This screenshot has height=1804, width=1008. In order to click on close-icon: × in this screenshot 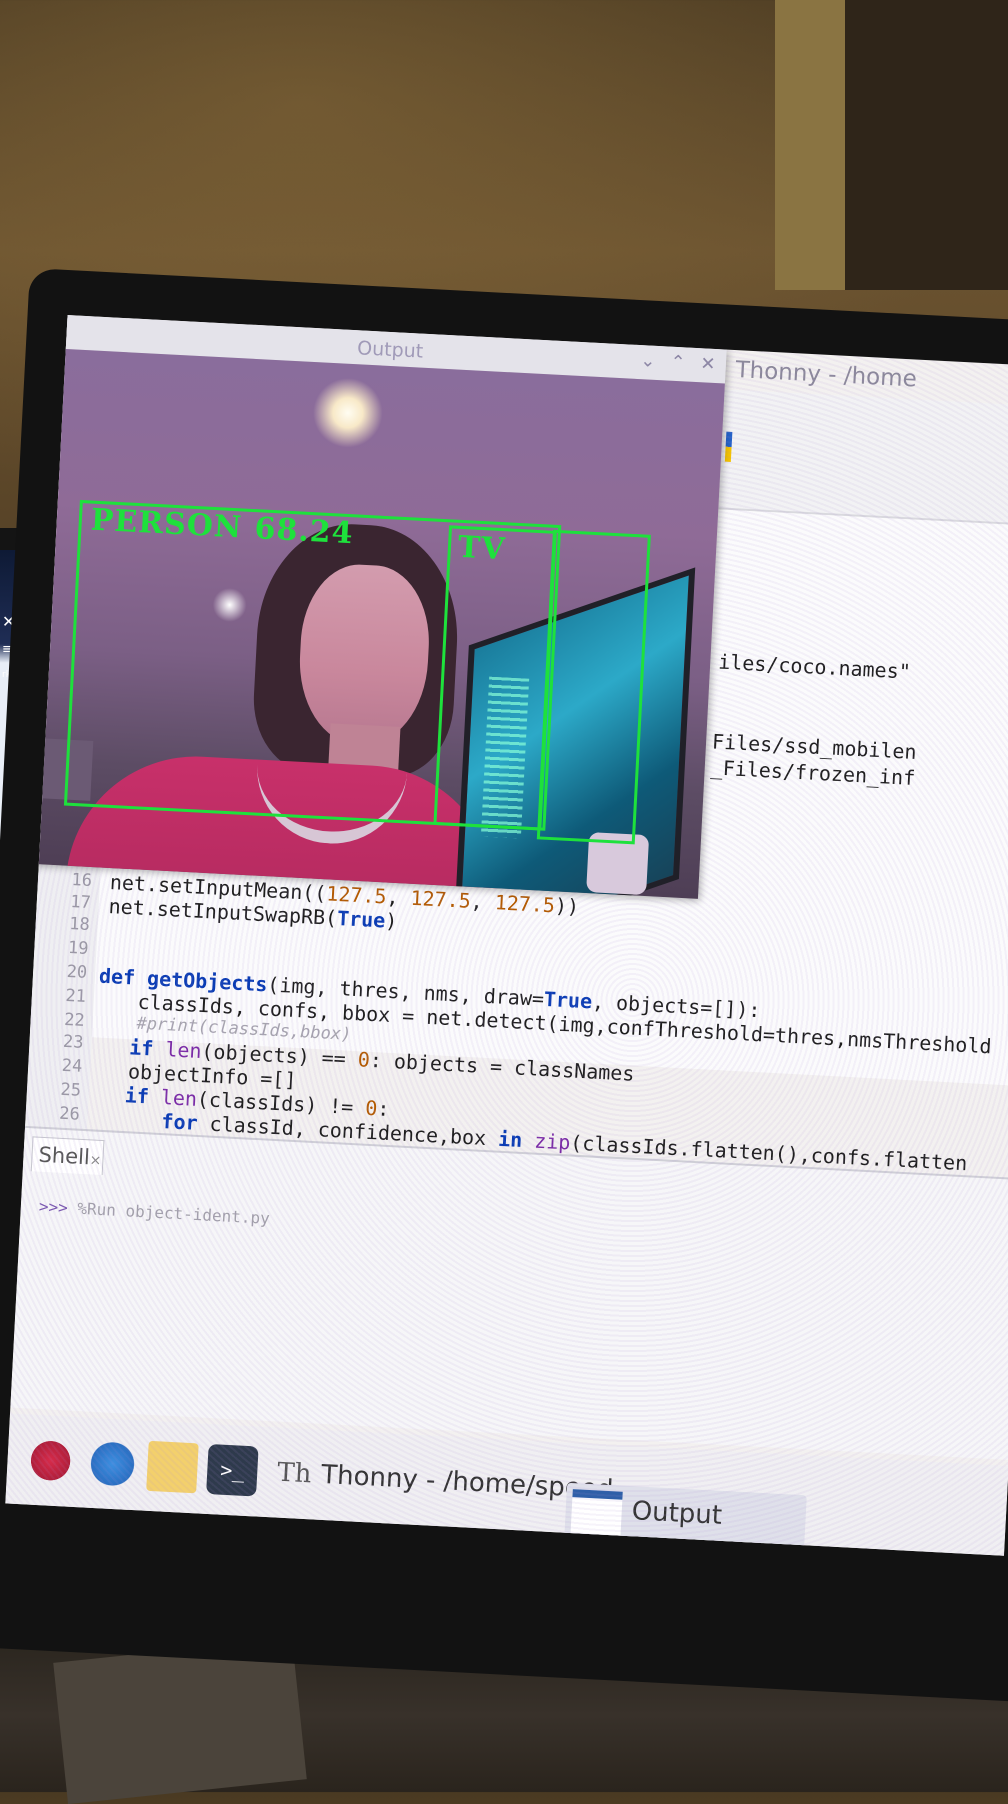, I will do `click(95, 1160)`.